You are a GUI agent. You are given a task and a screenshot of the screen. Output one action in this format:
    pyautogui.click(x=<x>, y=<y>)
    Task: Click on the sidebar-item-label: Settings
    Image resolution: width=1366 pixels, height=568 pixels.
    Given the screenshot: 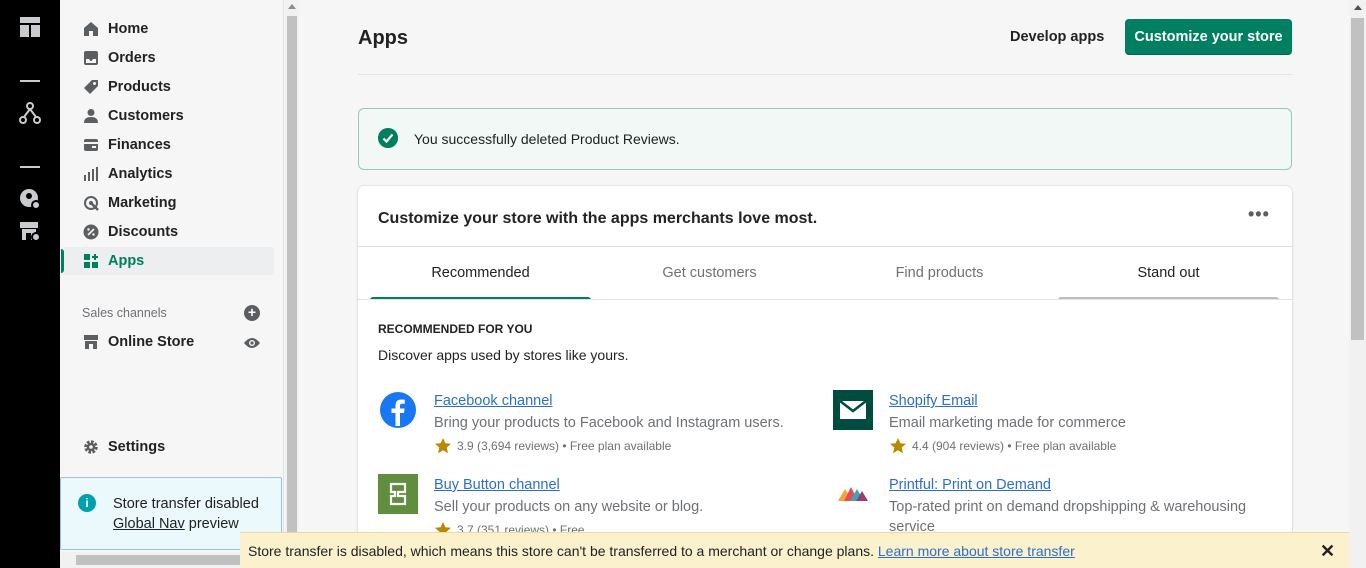 What is the action you would take?
    pyautogui.click(x=137, y=447)
    